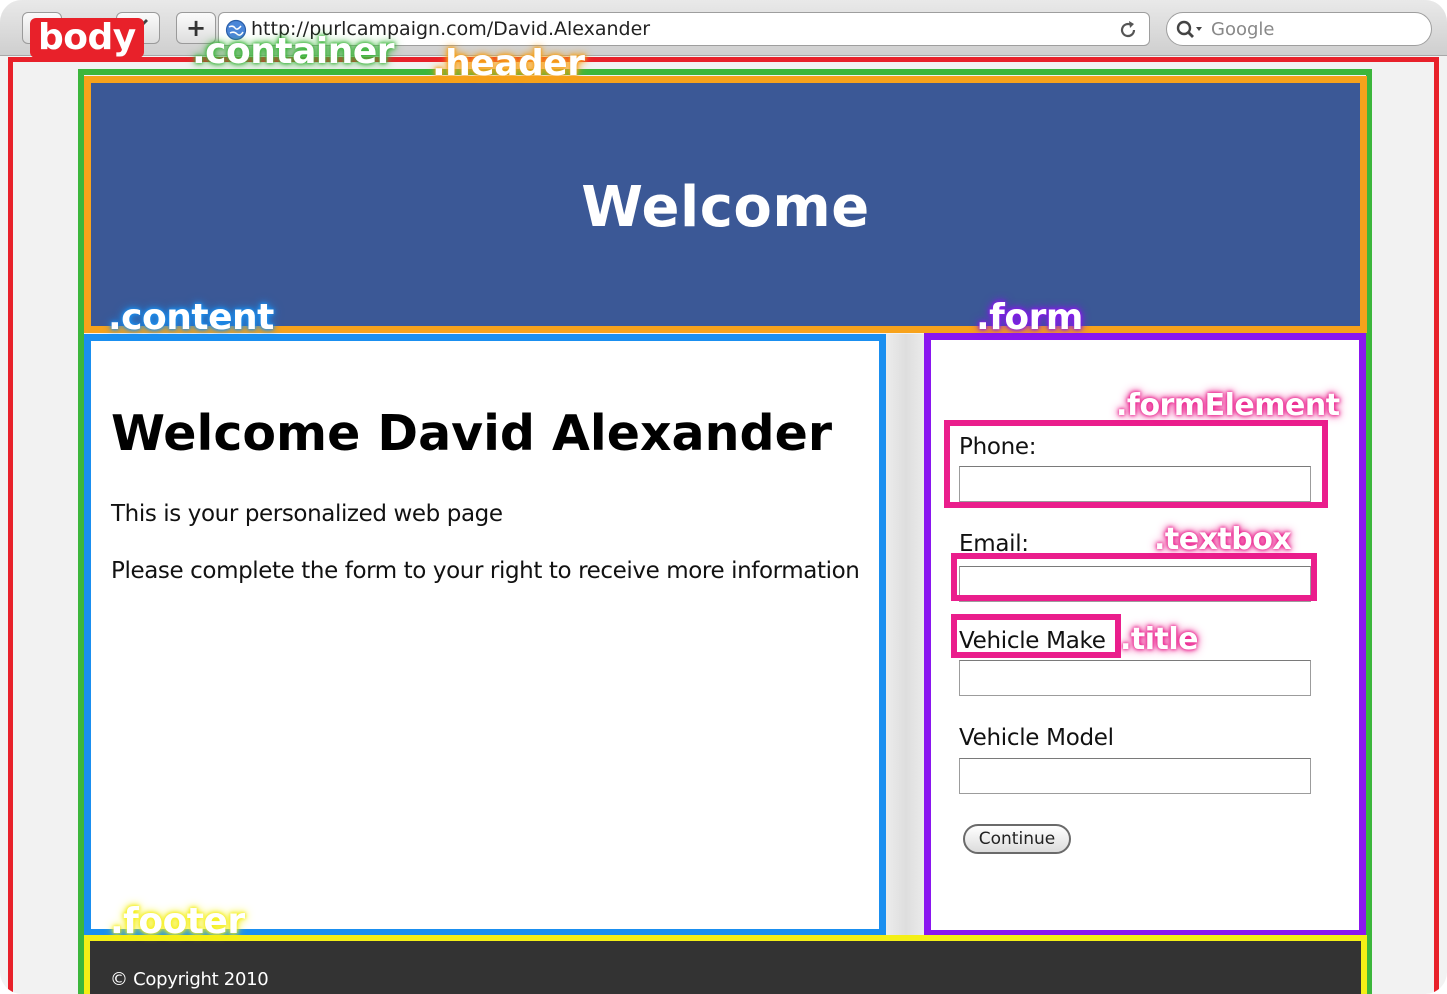 This screenshot has width=1447, height=994. What do you see at coordinates (1134, 577) in the screenshot?
I see `textbox-outline` at bounding box center [1134, 577].